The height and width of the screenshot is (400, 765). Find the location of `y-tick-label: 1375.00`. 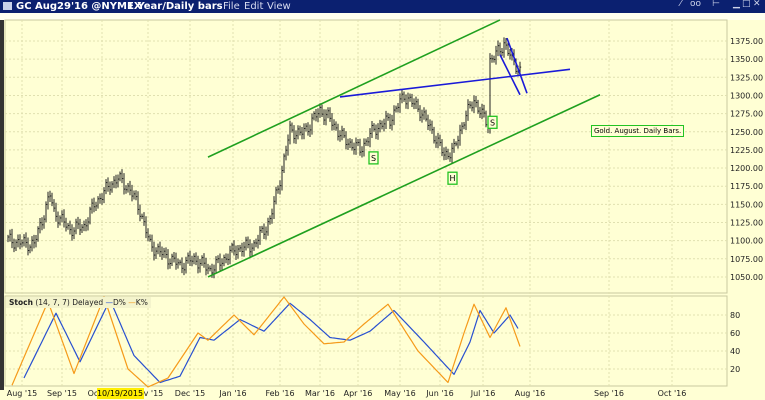

y-tick-label: 1375.00 is located at coordinates (746, 41).